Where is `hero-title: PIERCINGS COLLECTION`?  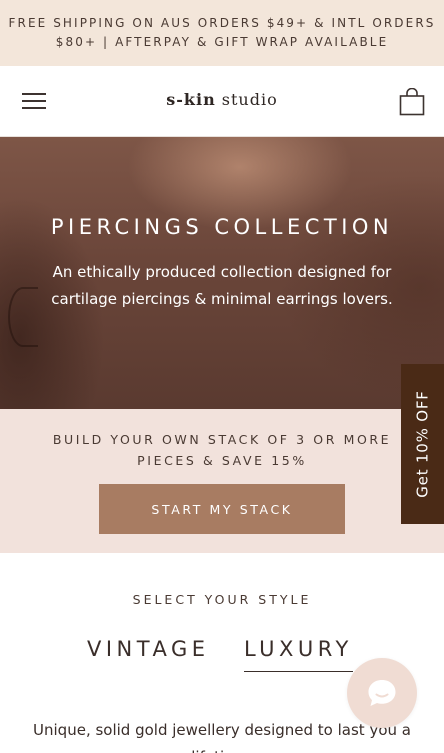 hero-title: PIERCINGS COLLECTION is located at coordinates (222, 227).